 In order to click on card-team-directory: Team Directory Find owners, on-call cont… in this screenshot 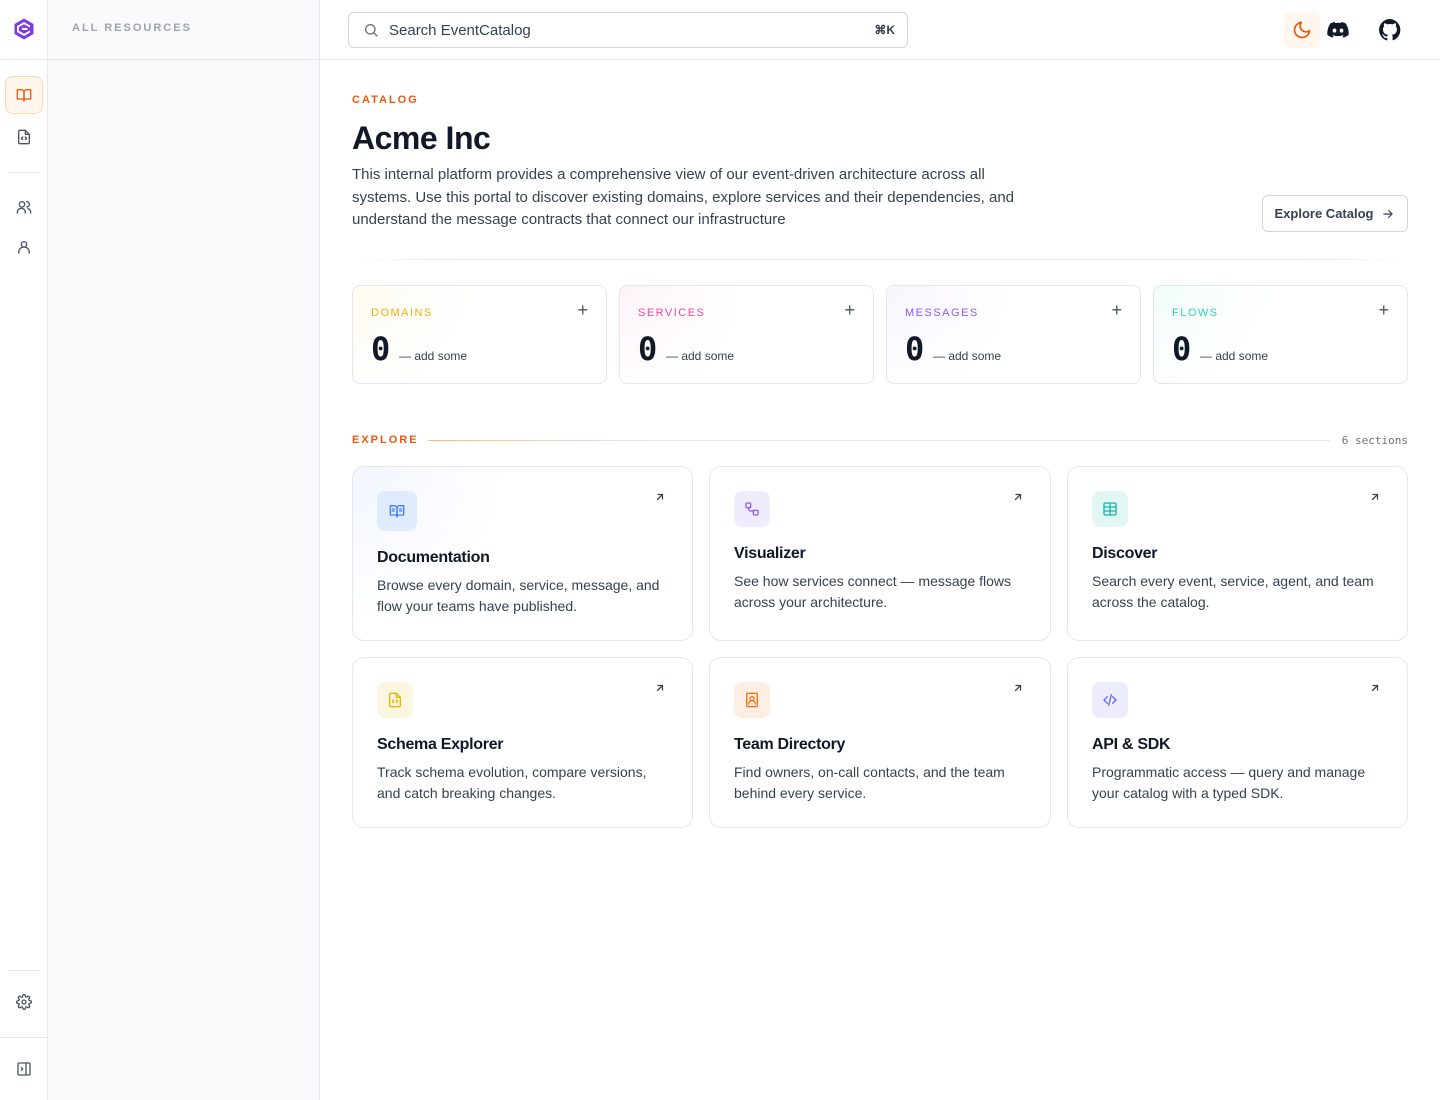, I will do `click(880, 742)`.